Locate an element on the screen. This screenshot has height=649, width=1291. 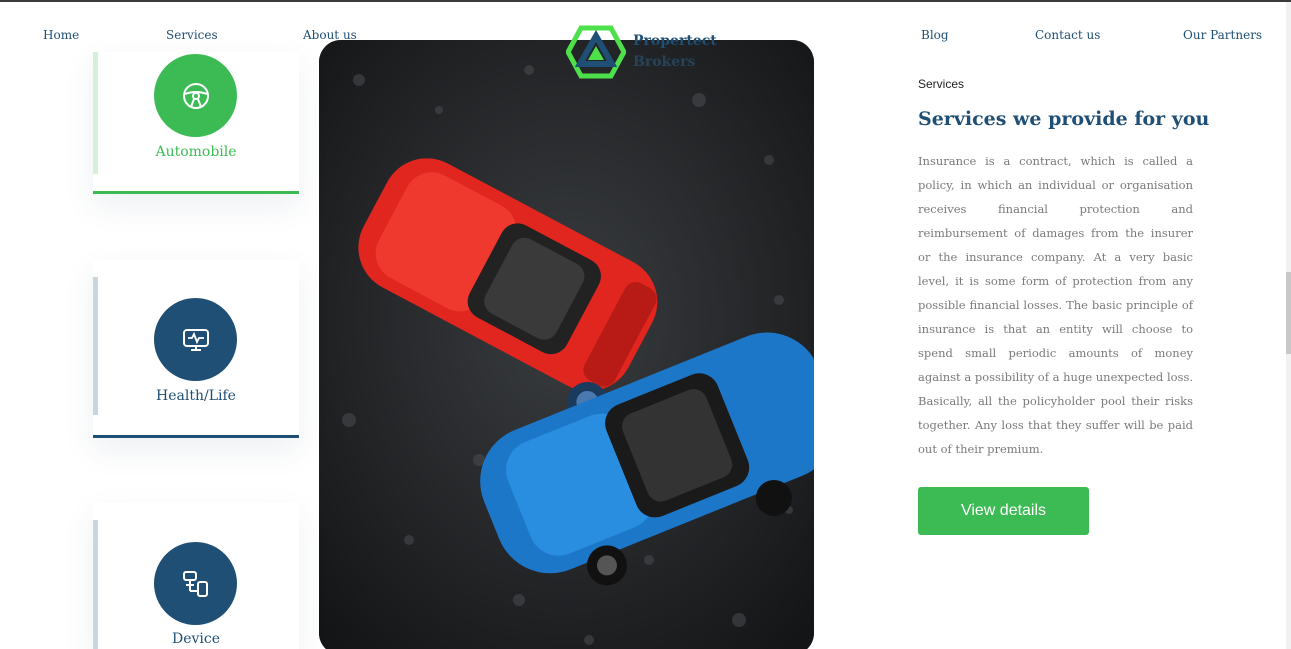
service-card-automobile: Automobile is located at coordinates (196, 123).